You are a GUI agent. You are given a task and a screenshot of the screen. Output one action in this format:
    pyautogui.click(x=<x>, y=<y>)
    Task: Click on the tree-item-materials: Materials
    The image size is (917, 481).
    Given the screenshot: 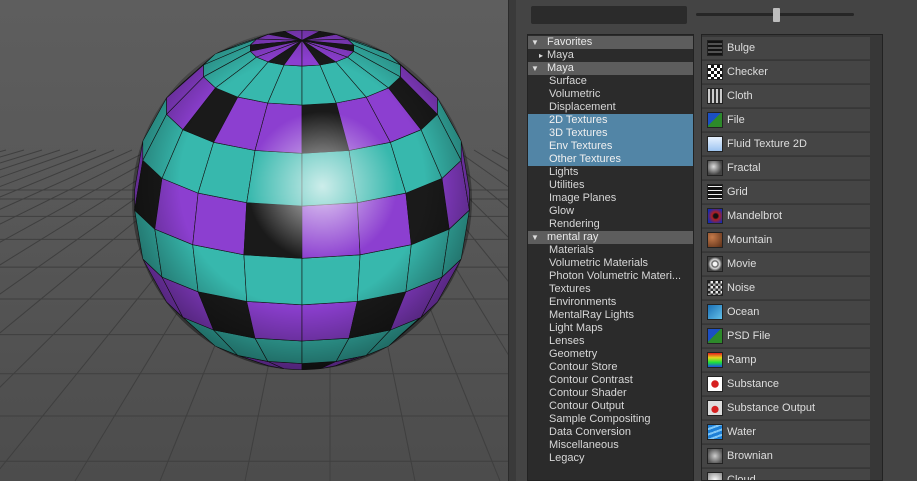 What is the action you would take?
    pyautogui.click(x=610, y=250)
    